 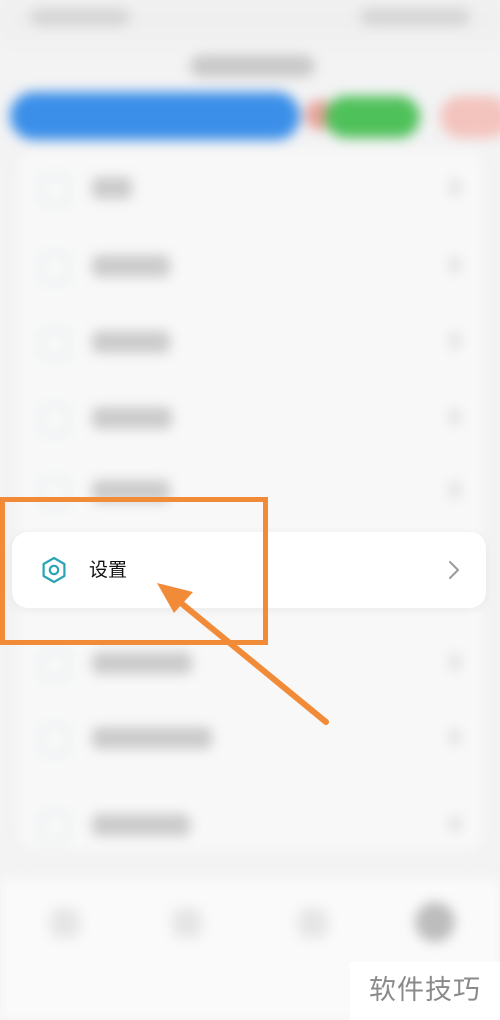 I want to click on tab-avatar-blurred, so click(x=435, y=922).